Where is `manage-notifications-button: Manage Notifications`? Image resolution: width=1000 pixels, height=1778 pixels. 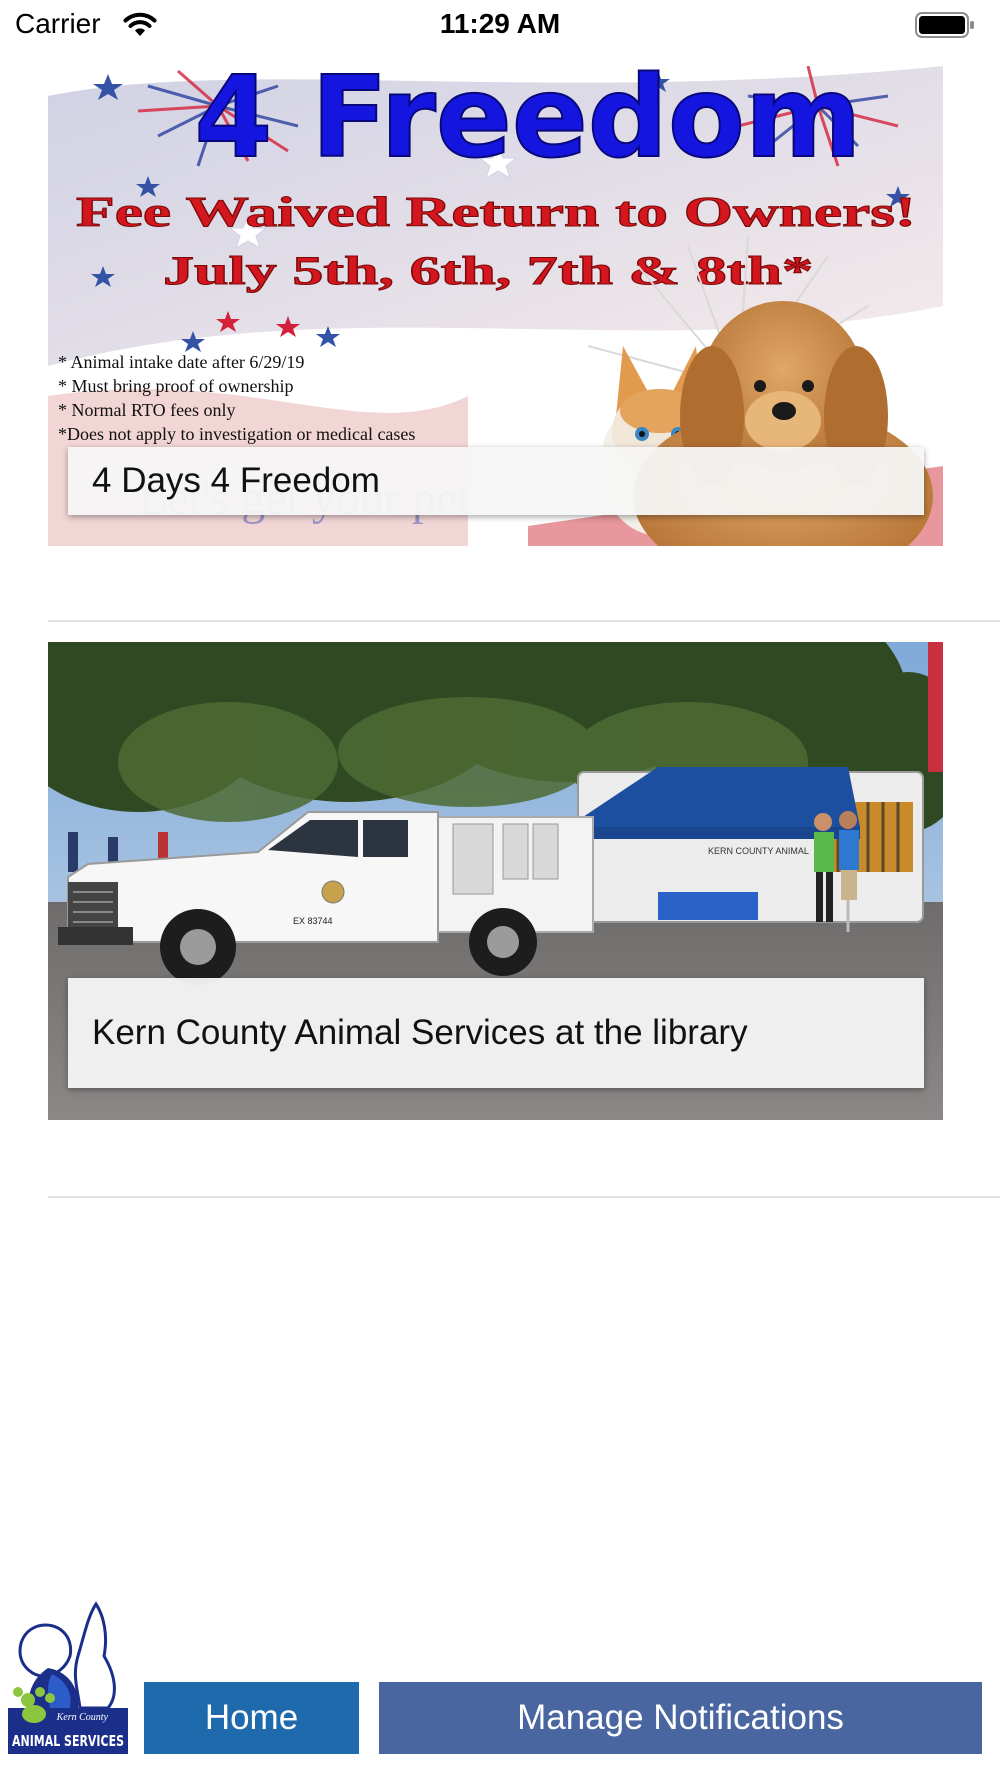
manage-notifications-button: Manage Notifications is located at coordinates (680, 1718).